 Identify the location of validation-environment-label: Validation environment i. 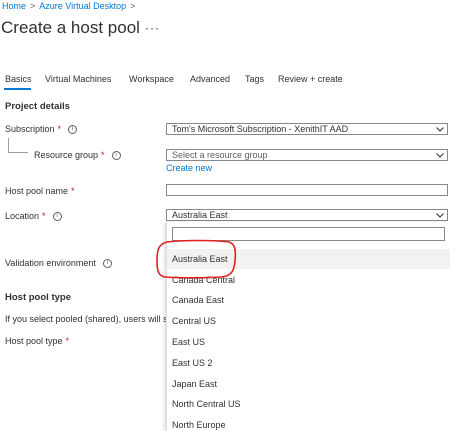
(58, 263).